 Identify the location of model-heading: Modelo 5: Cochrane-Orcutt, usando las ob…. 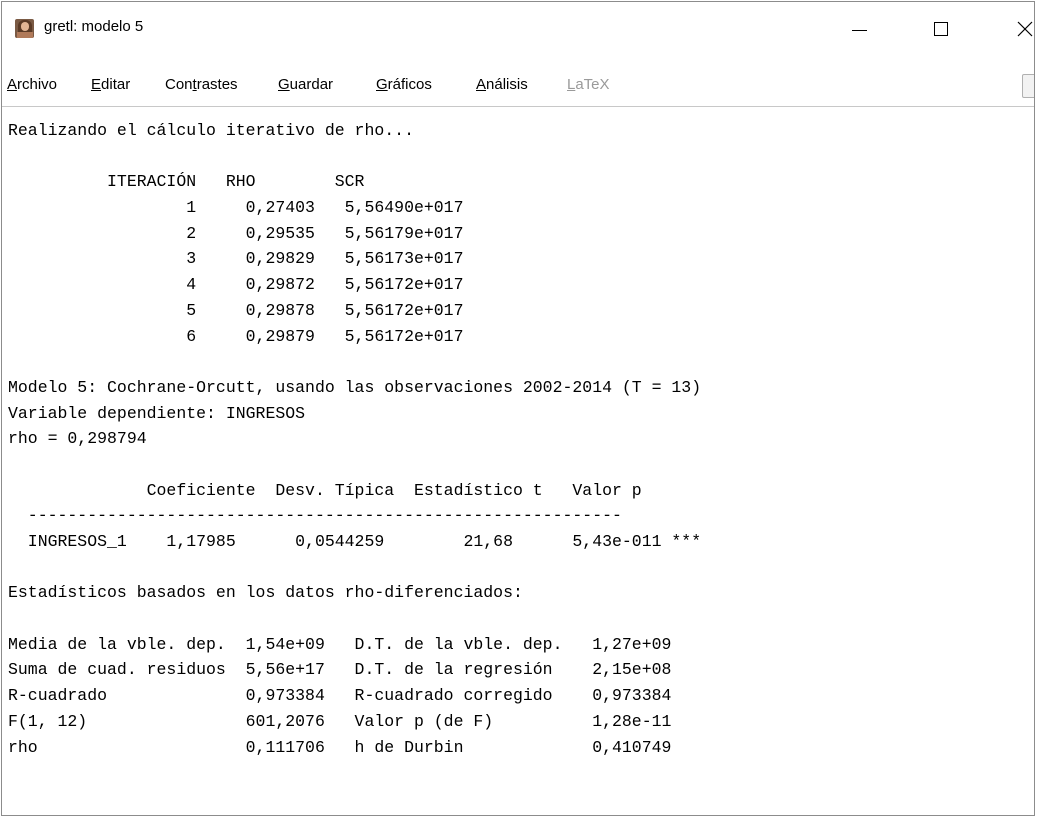
(355, 387).